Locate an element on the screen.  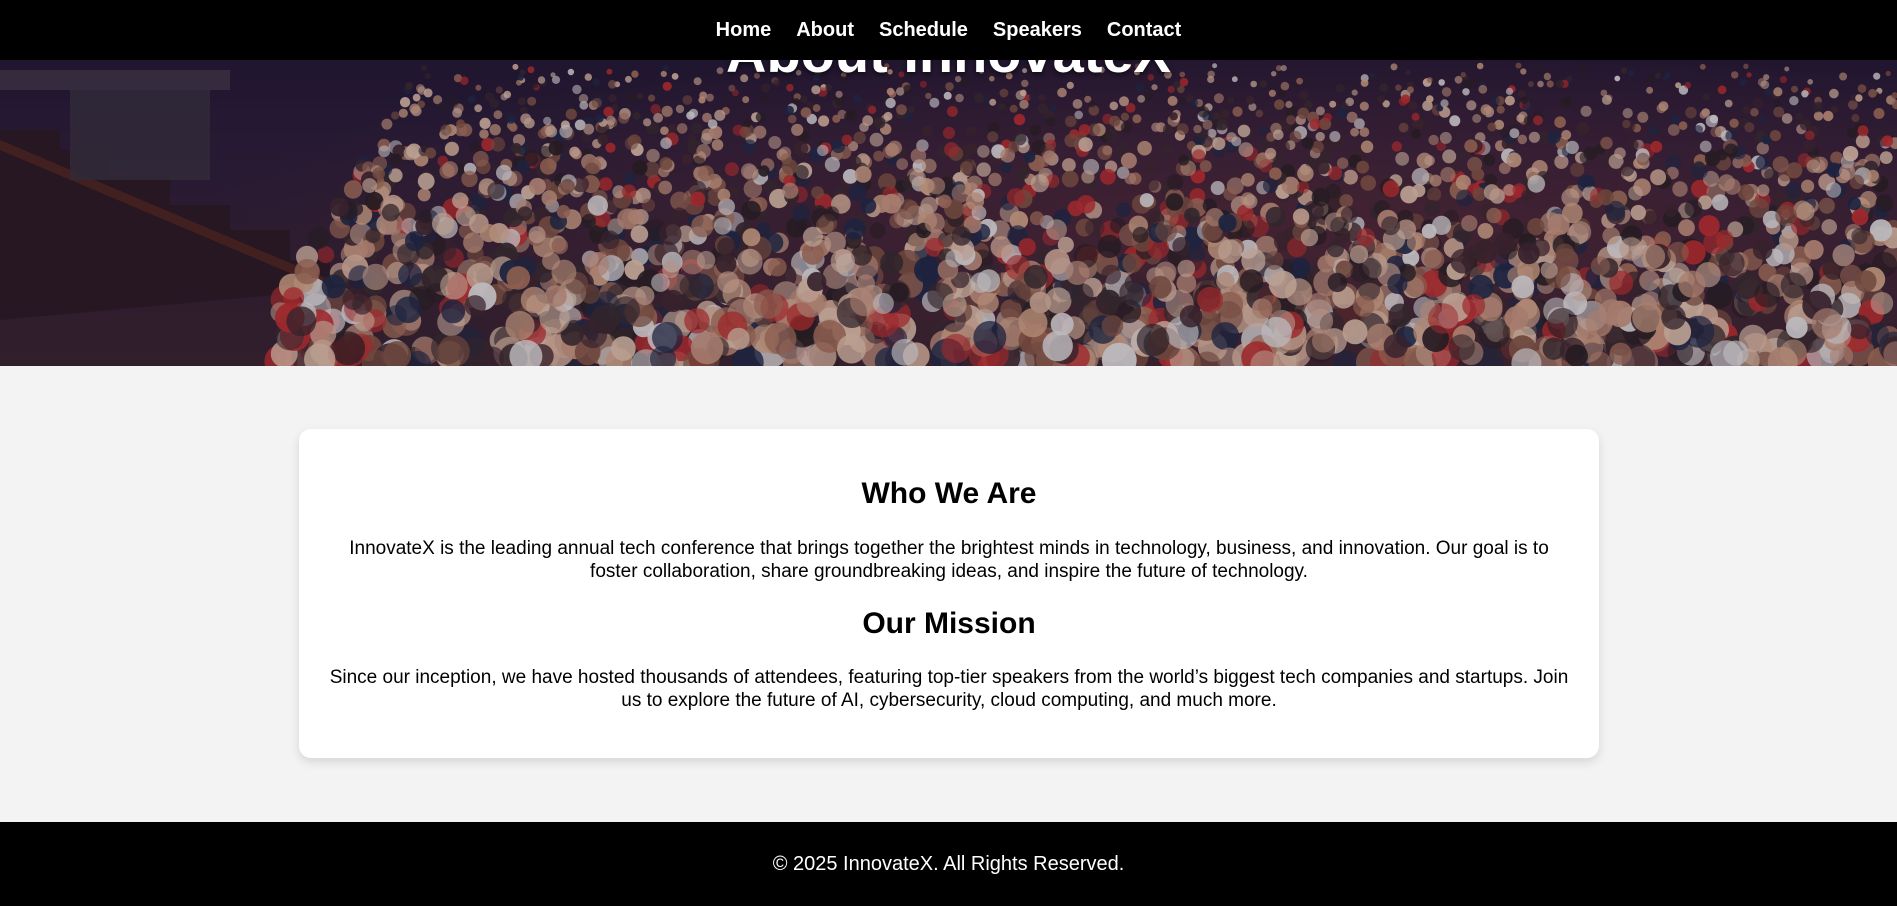
nav-speakers-link: Speakers is located at coordinates (1037, 30).